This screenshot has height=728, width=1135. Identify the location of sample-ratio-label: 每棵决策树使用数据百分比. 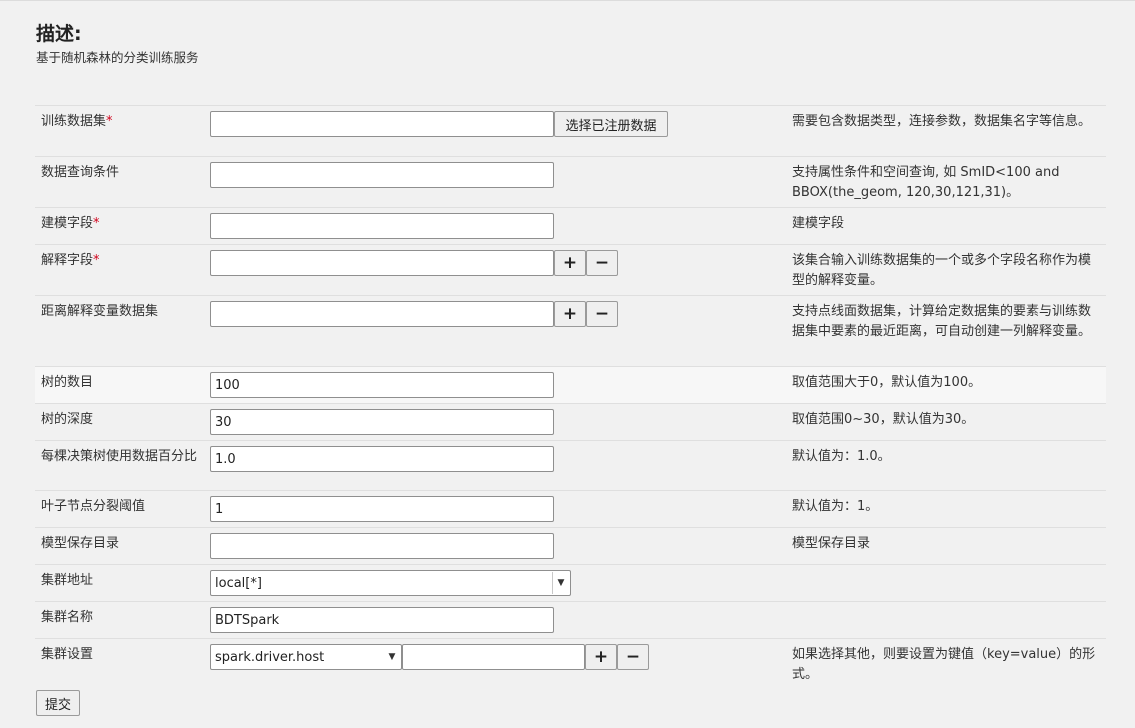
(119, 456).